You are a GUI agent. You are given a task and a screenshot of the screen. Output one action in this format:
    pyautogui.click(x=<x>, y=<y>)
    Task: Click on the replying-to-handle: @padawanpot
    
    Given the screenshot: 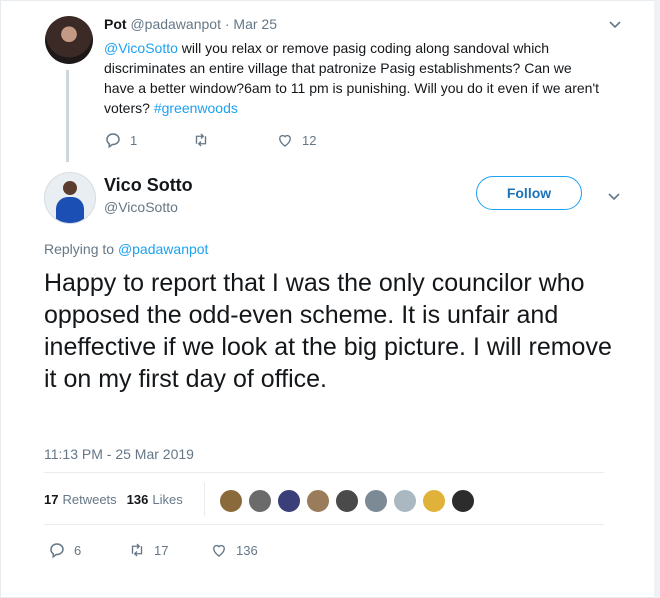 What is the action you would take?
    pyautogui.click(x=163, y=249)
    